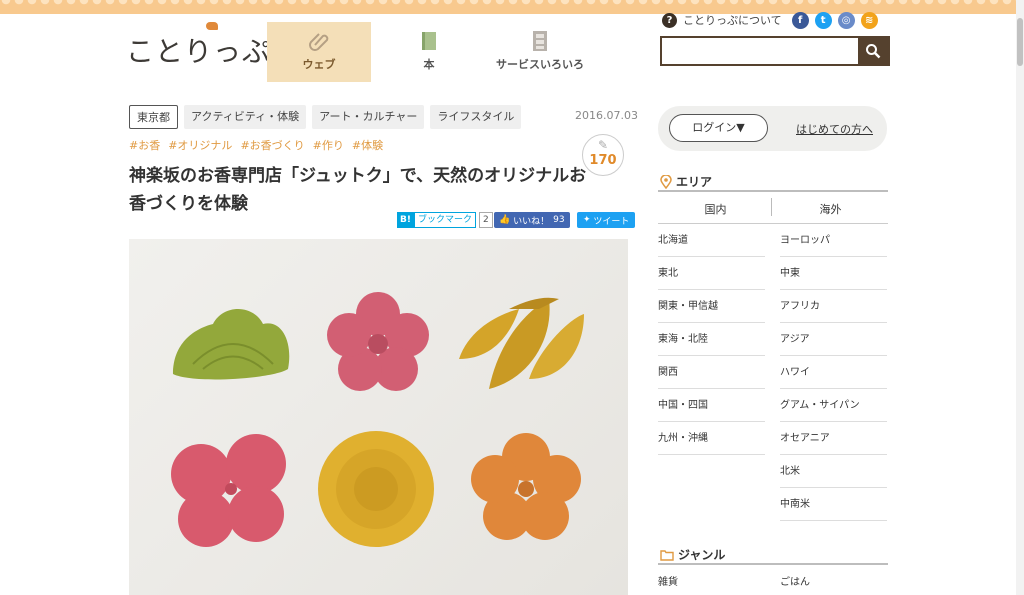 This screenshot has width=1024, height=595. What do you see at coordinates (328, 145) in the screenshot?
I see `hashtag: #作り` at bounding box center [328, 145].